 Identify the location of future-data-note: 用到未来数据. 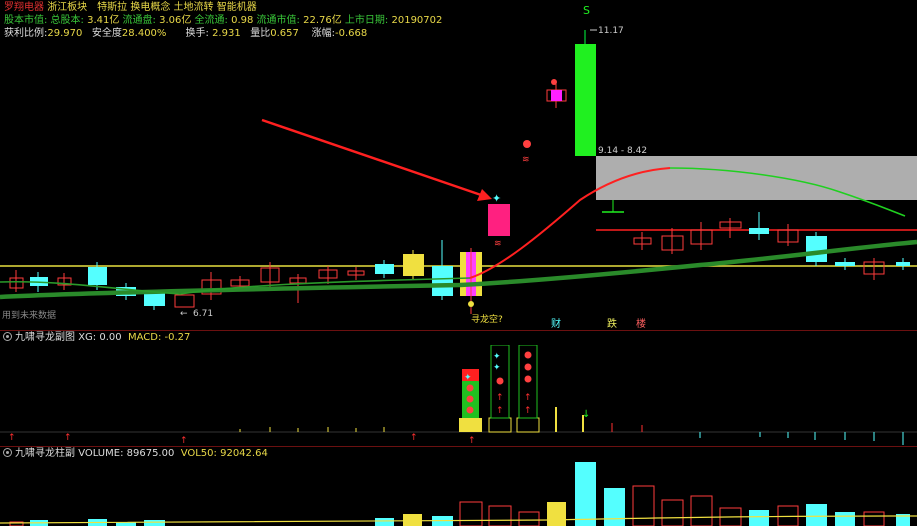
(29, 315).